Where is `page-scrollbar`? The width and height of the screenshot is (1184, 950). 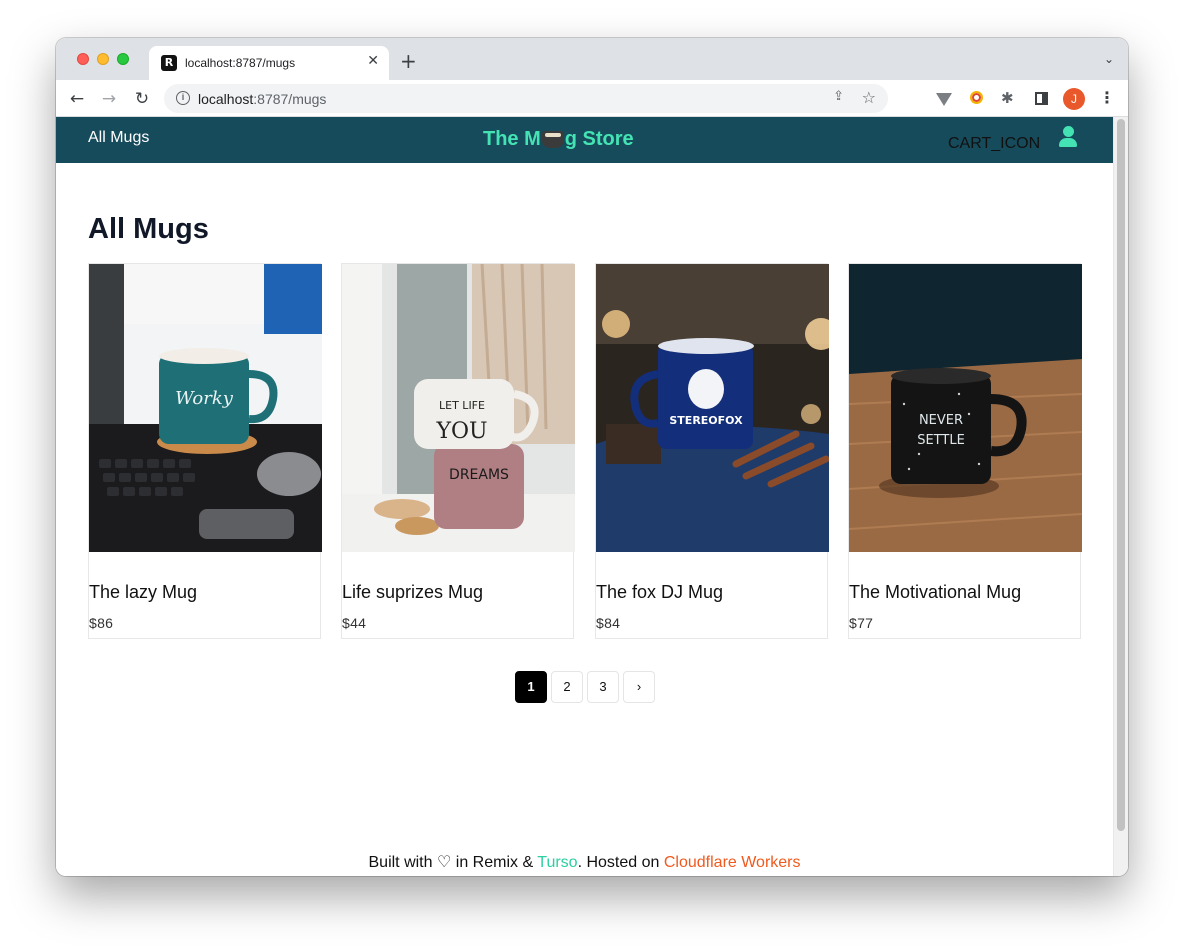 page-scrollbar is located at coordinates (1120, 496).